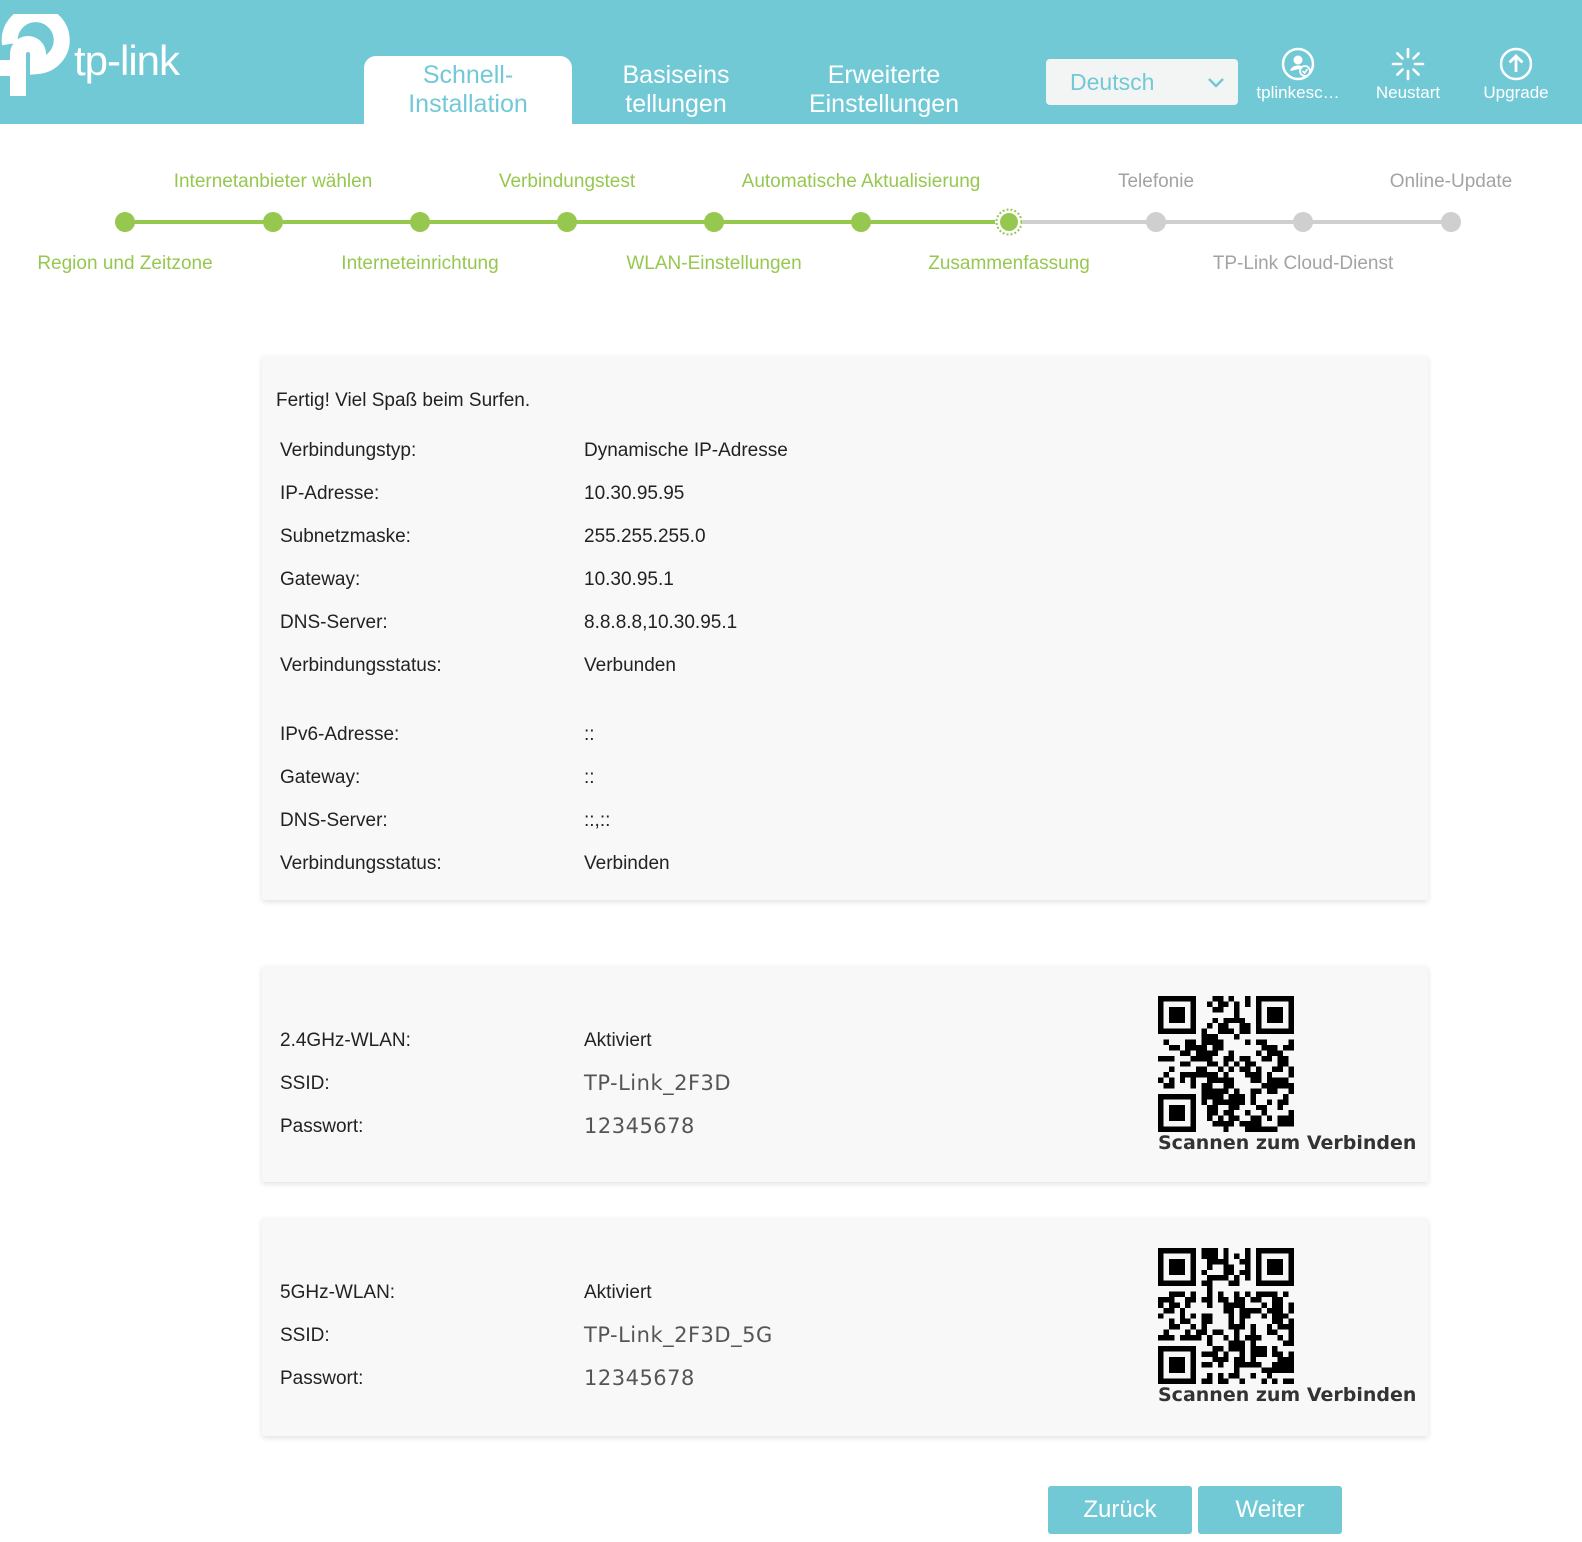 The width and height of the screenshot is (1582, 1542). Describe the element at coordinates (345, 536) in the screenshot. I see `row-label: Subnetzmaske:` at that location.